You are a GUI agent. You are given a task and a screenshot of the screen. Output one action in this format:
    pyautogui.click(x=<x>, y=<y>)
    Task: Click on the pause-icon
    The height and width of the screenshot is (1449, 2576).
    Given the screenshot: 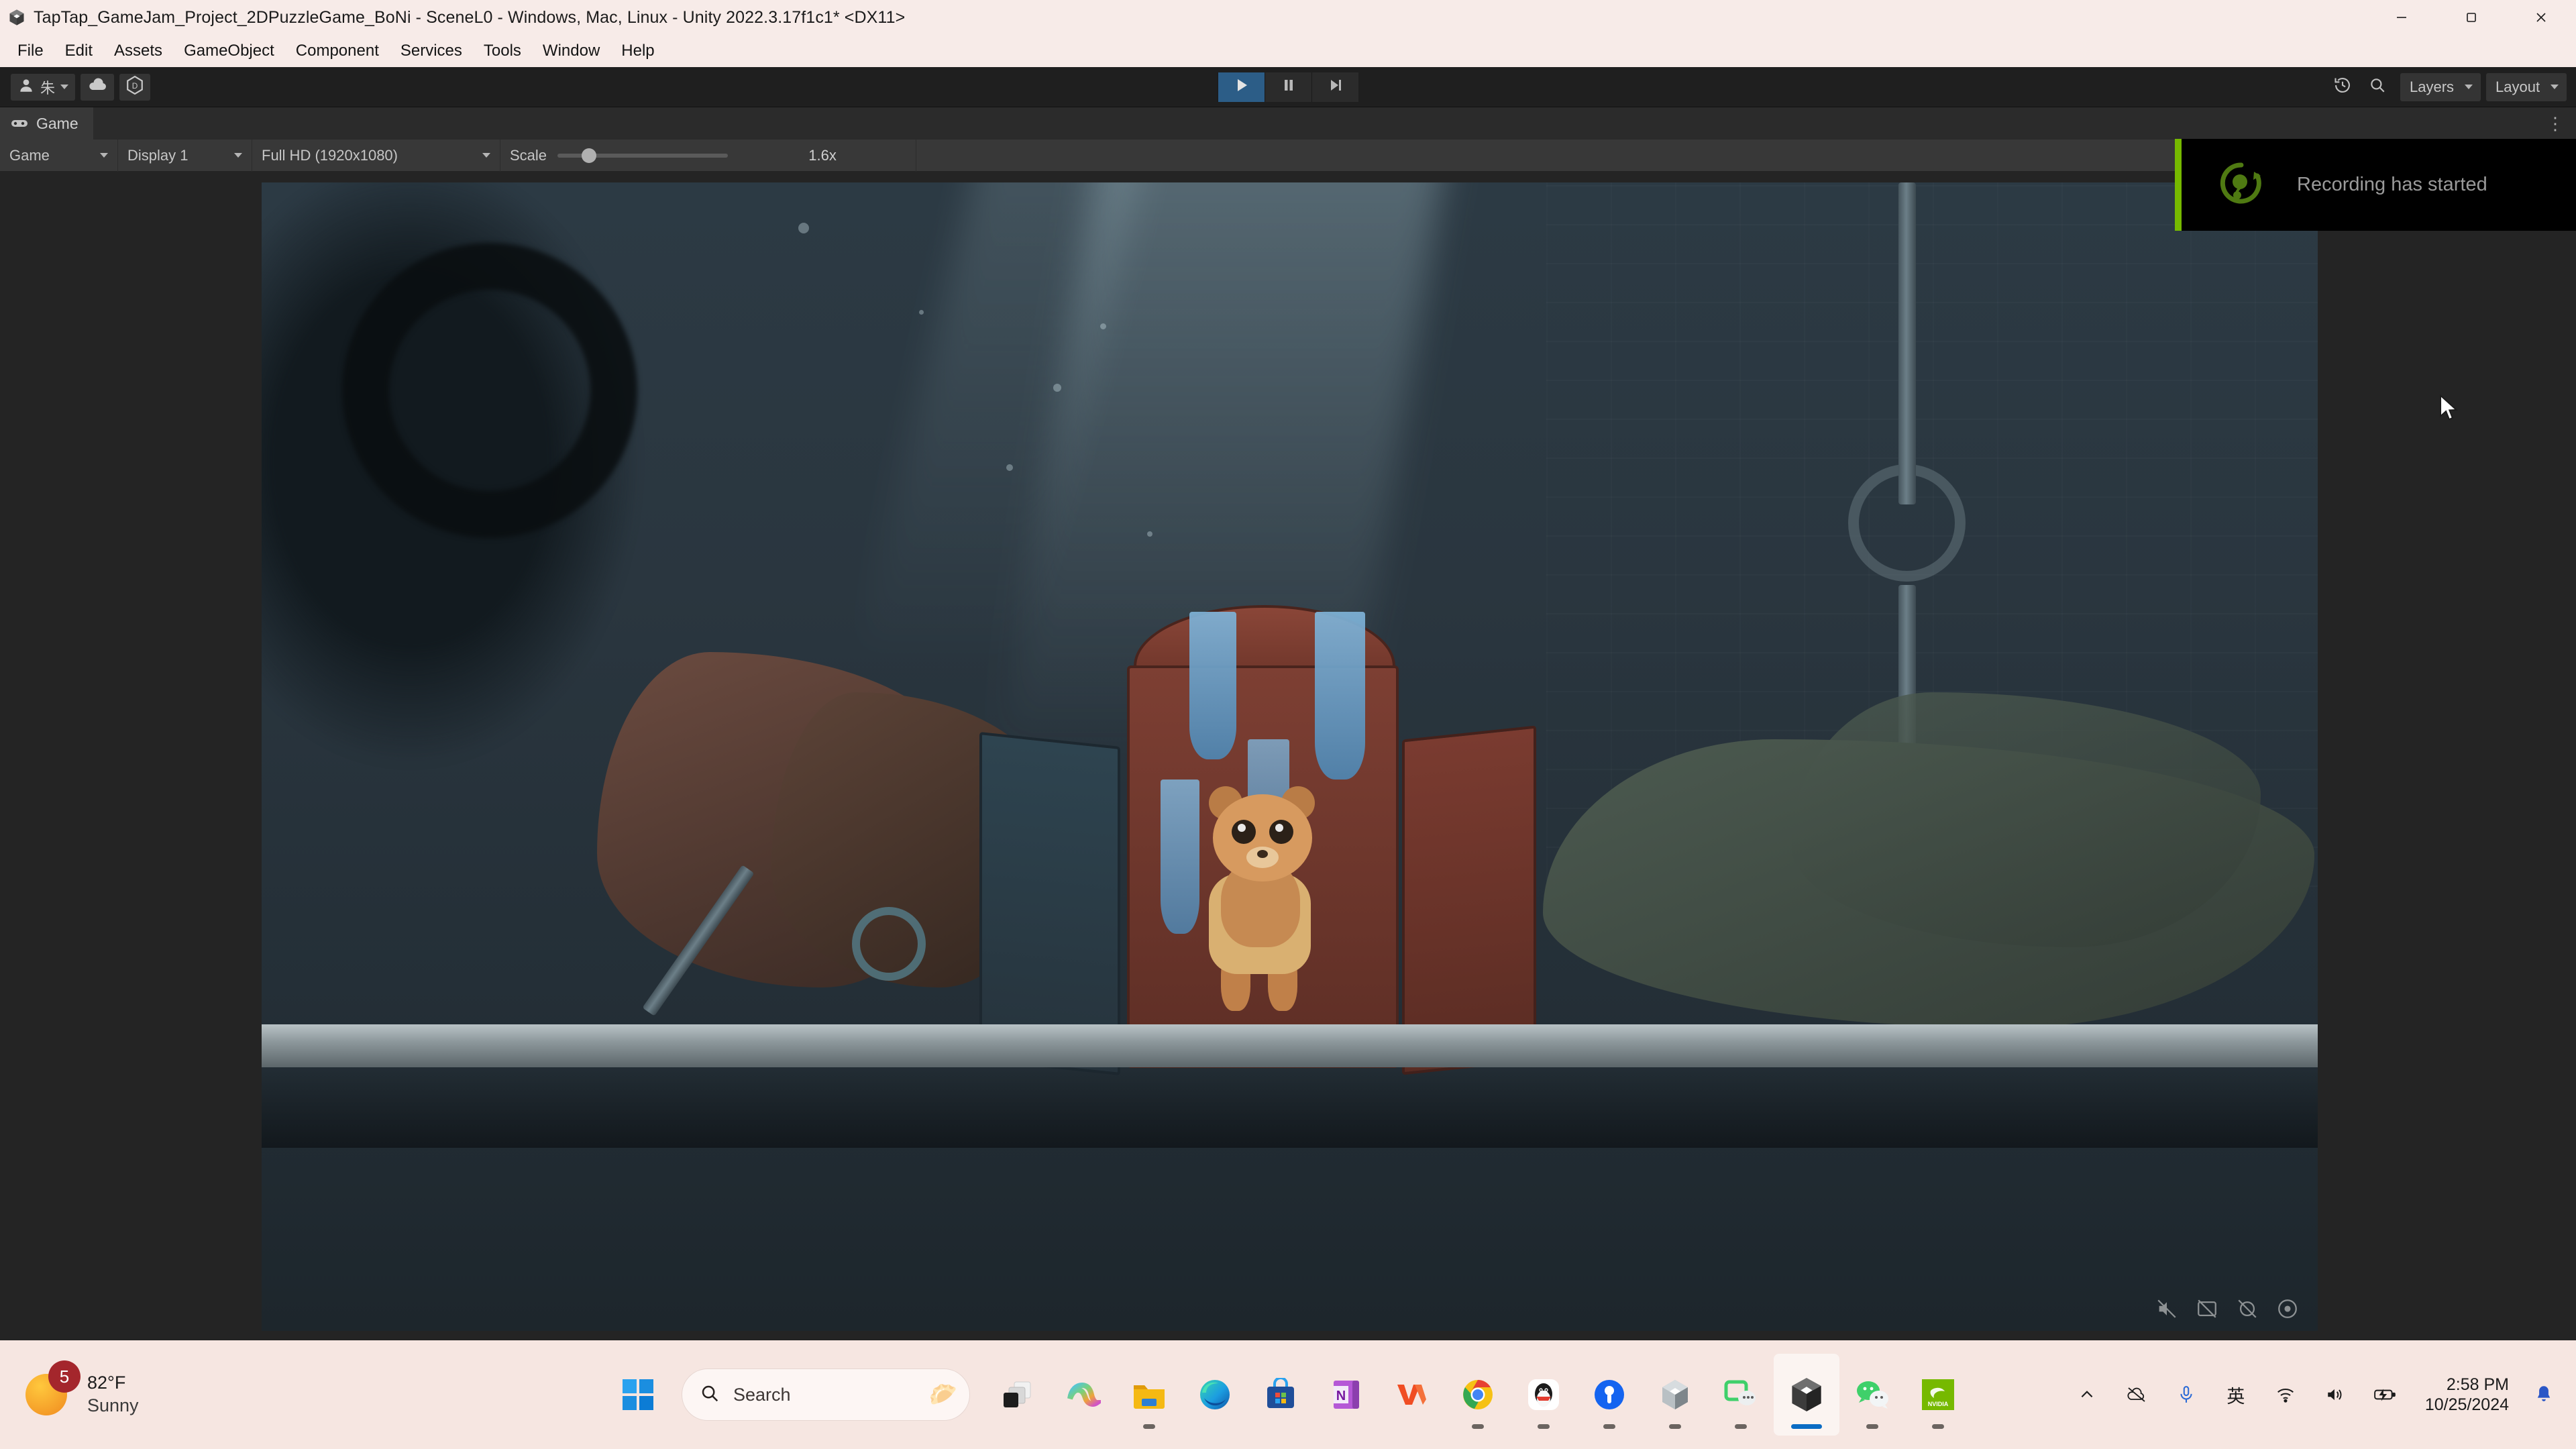 What is the action you would take?
    pyautogui.click(x=1288, y=87)
    